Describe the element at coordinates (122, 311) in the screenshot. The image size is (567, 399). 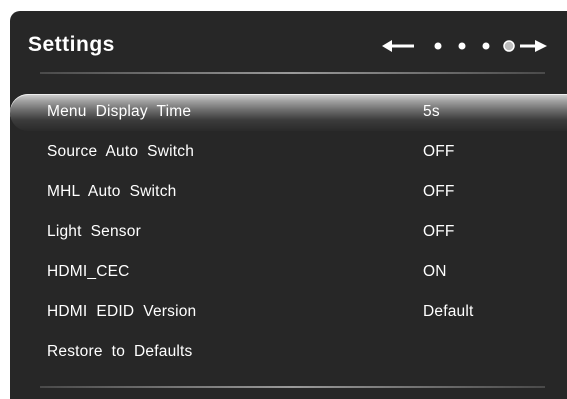
I see `menu-item-label: HDMI EDID Version` at that location.